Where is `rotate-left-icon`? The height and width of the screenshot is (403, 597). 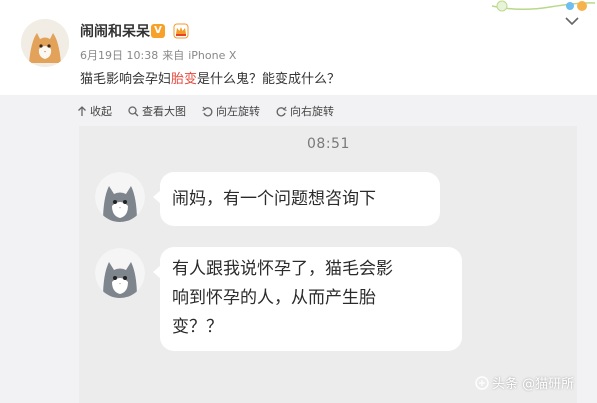 rotate-left-icon is located at coordinates (207, 111).